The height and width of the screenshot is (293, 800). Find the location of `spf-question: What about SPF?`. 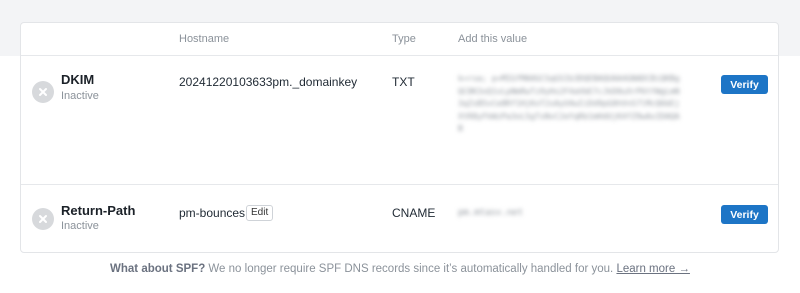

spf-question: What about SPF? is located at coordinates (158, 269).